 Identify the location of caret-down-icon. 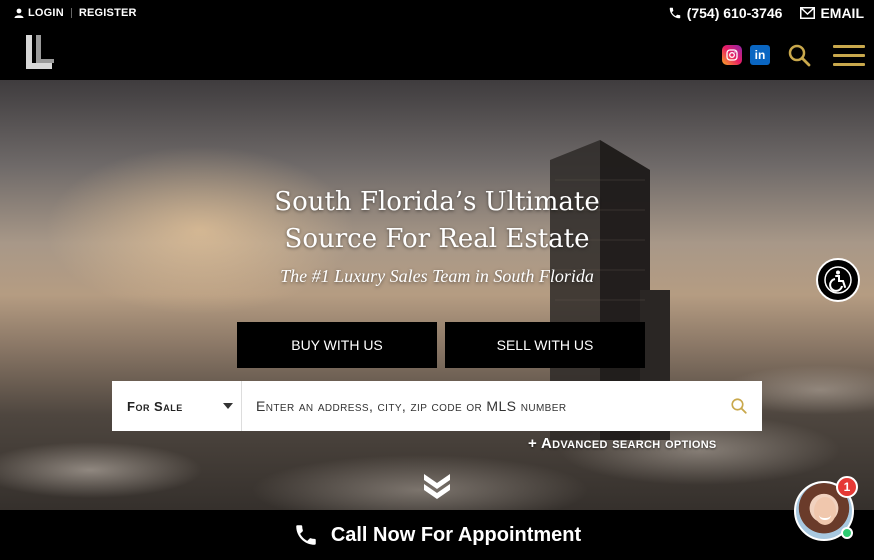
(228, 406).